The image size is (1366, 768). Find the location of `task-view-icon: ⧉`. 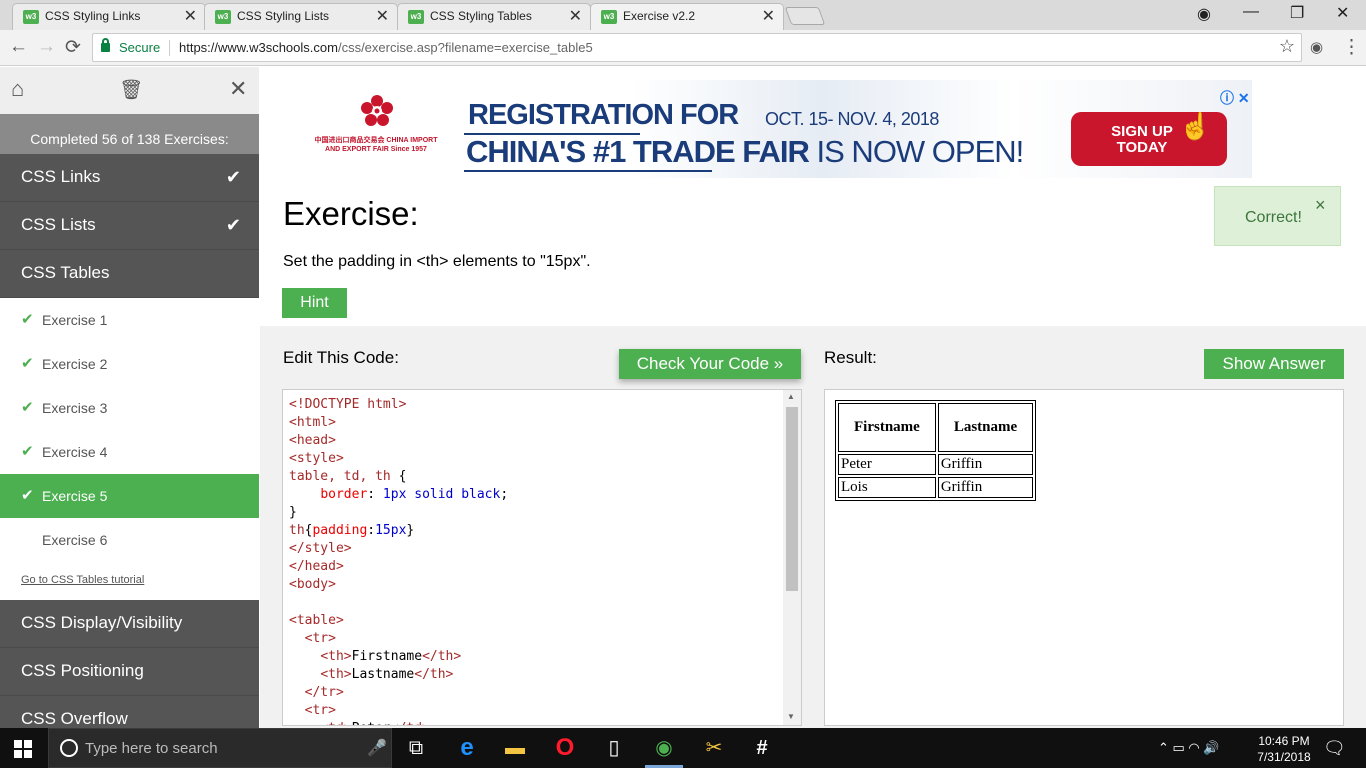

task-view-icon: ⧉ is located at coordinates (416, 748).